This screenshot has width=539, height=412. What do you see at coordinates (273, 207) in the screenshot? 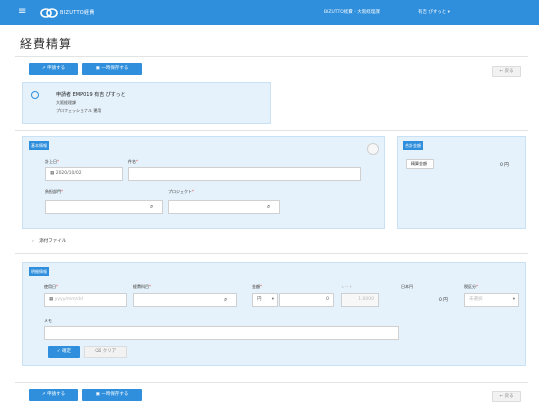
I see `project-search-icon: ⌕` at bounding box center [273, 207].